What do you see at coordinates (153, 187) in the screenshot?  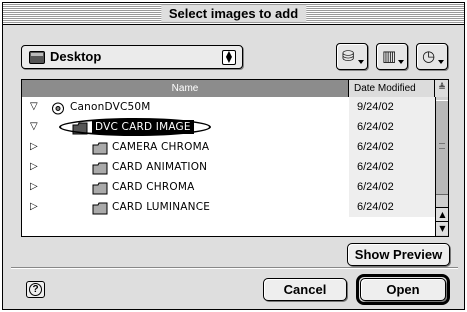 I see `file-name: CARD CHROMA` at bounding box center [153, 187].